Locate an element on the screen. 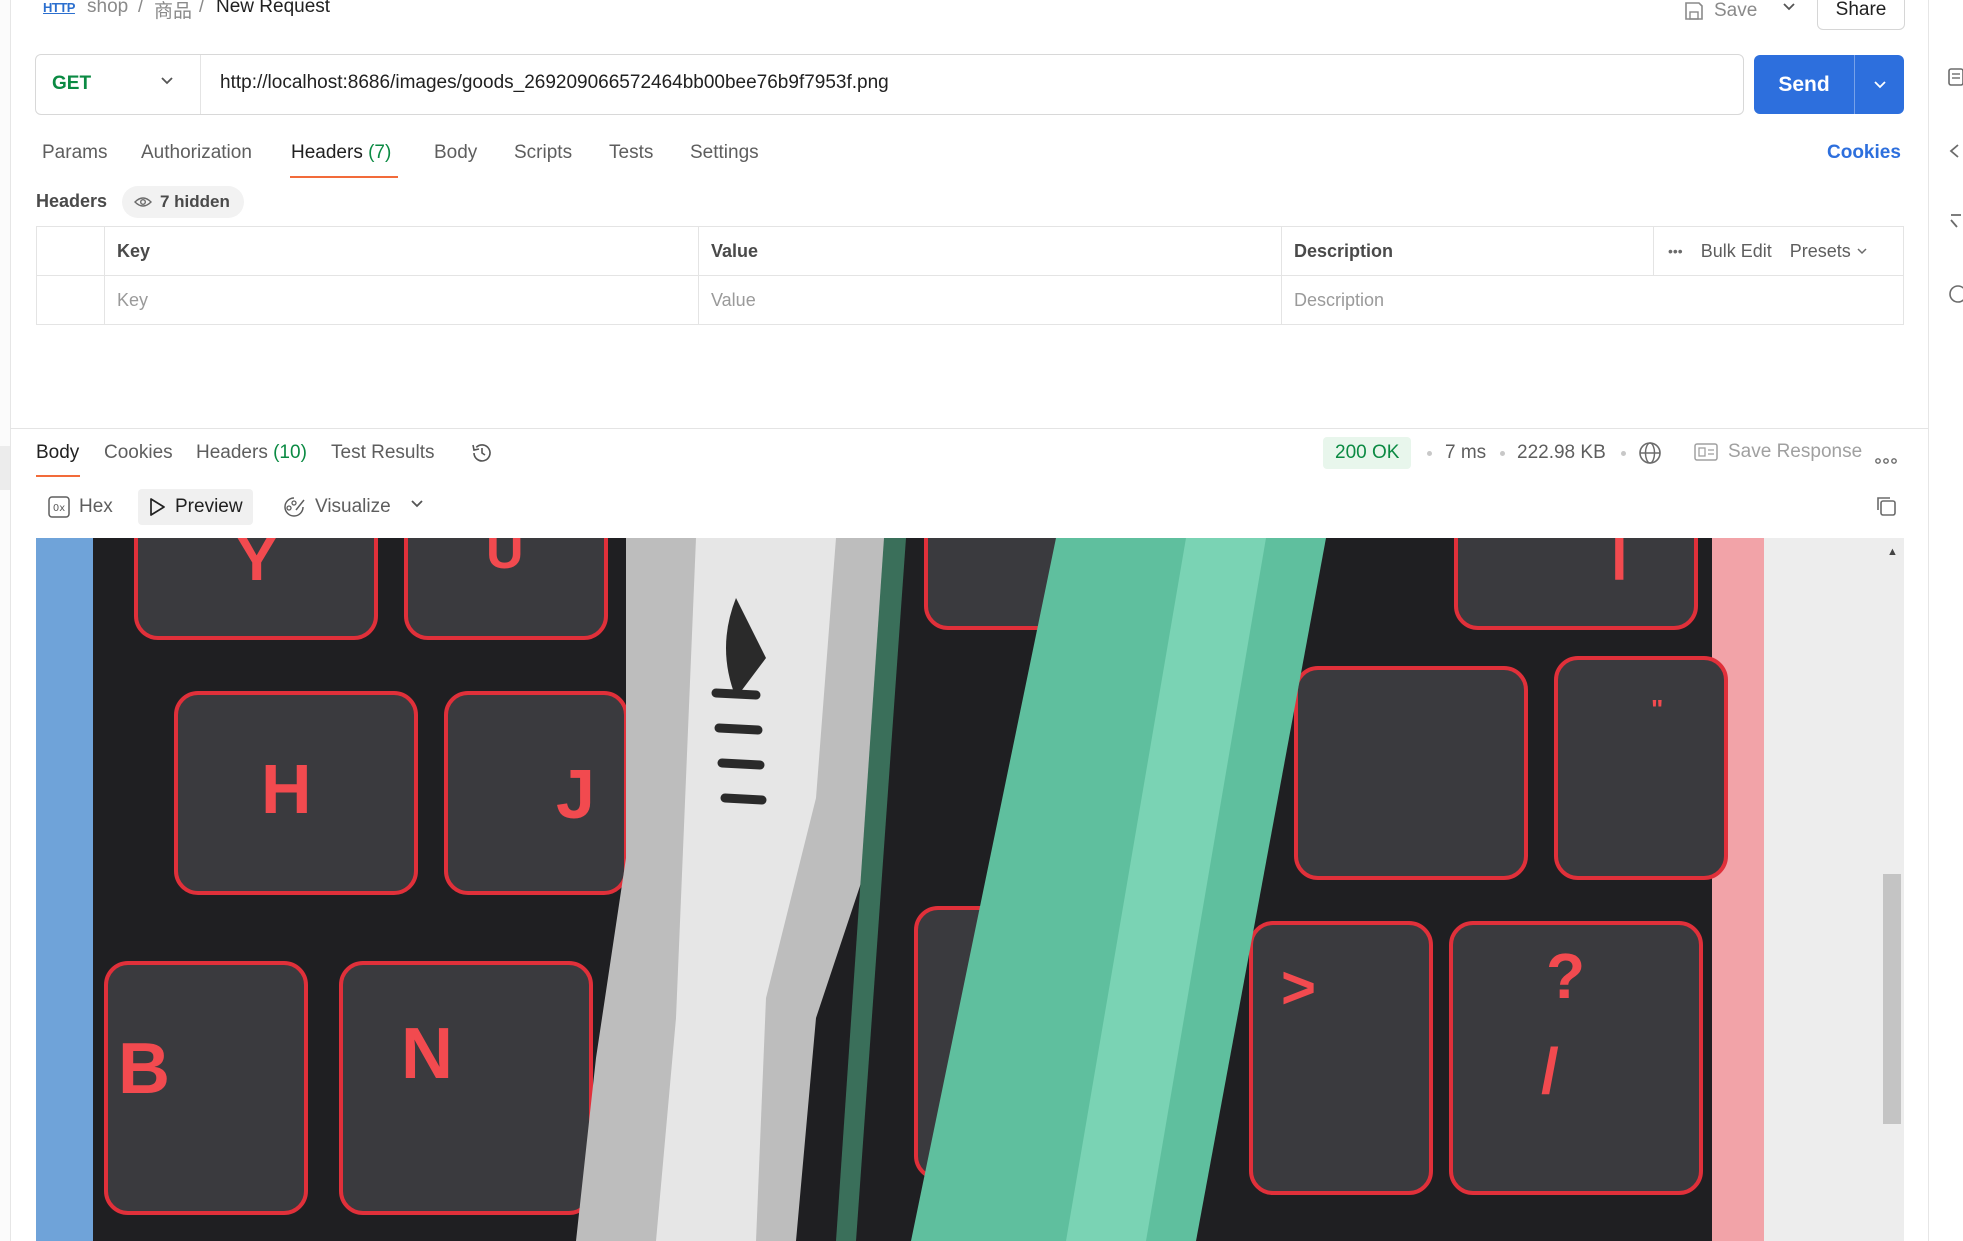 The image size is (1963, 1241). description-input: Description is located at coordinates (1592, 300).